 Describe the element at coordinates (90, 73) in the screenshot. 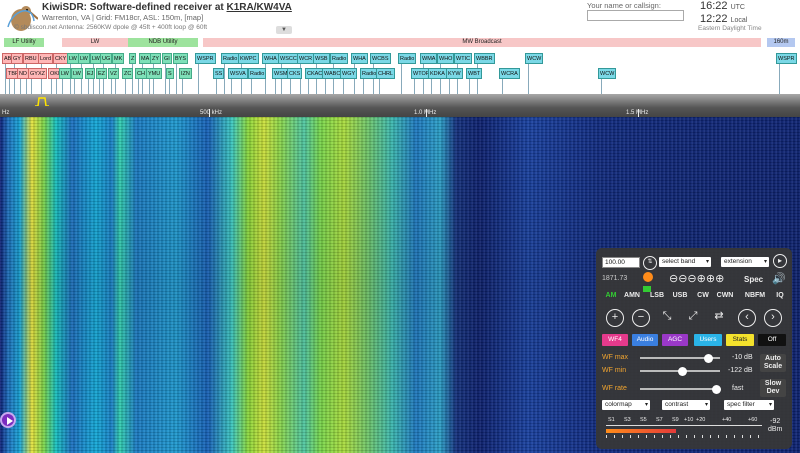

I see `station-label: EJ` at that location.